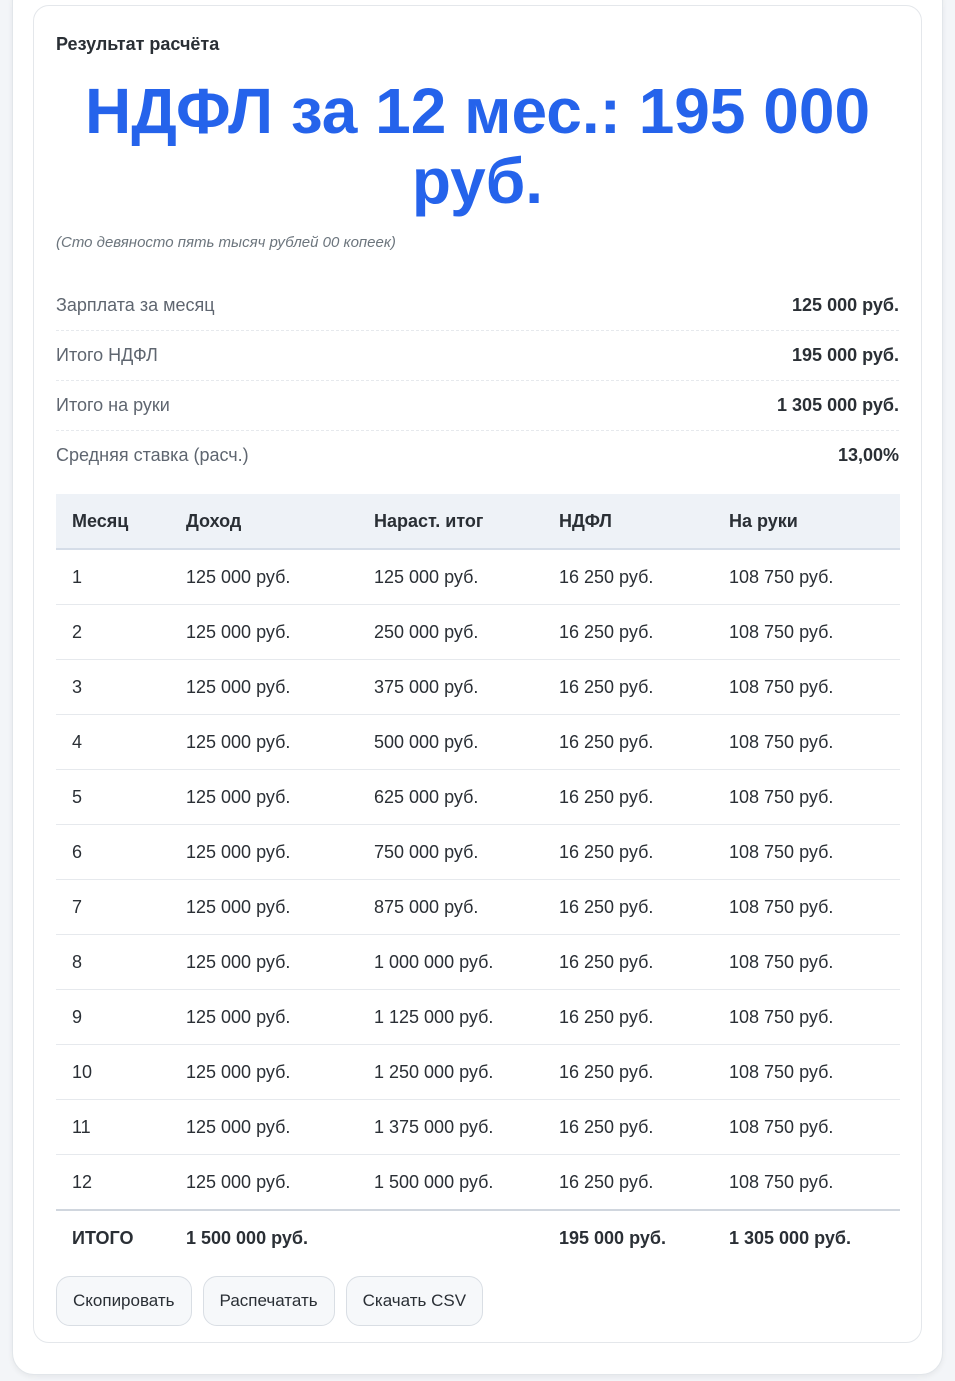  I want to click on action-buttons: Скопировать Распечатать Скачать CSV, so click(270, 1301).